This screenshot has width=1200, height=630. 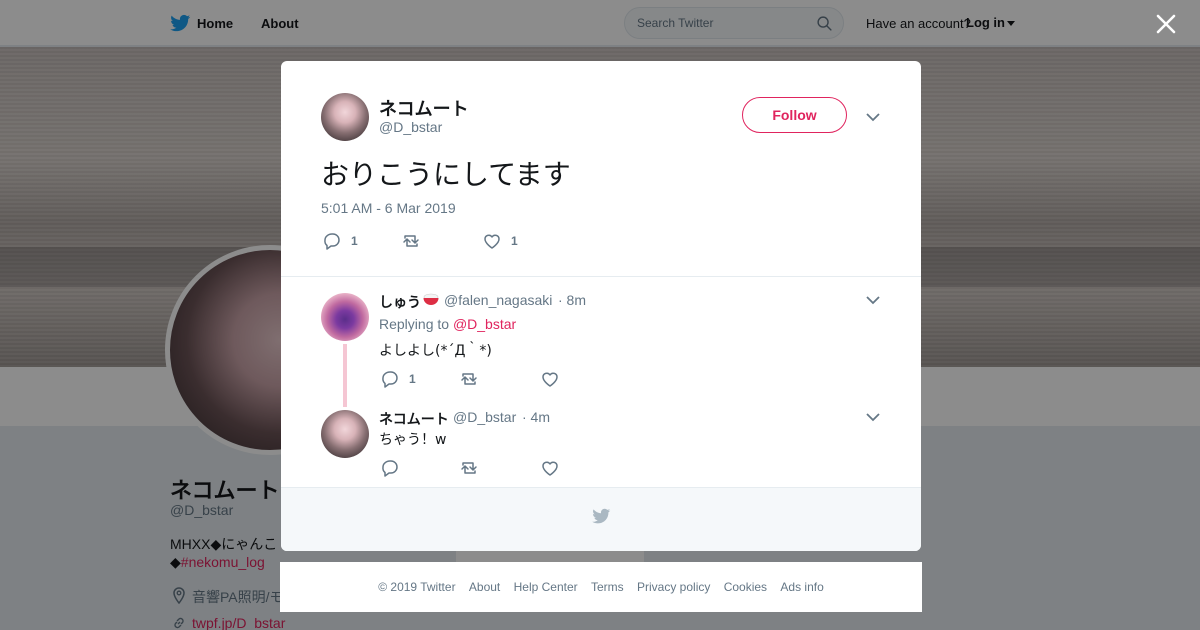 I want to click on tweet-text: おりこうにしてます, so click(x=446, y=174).